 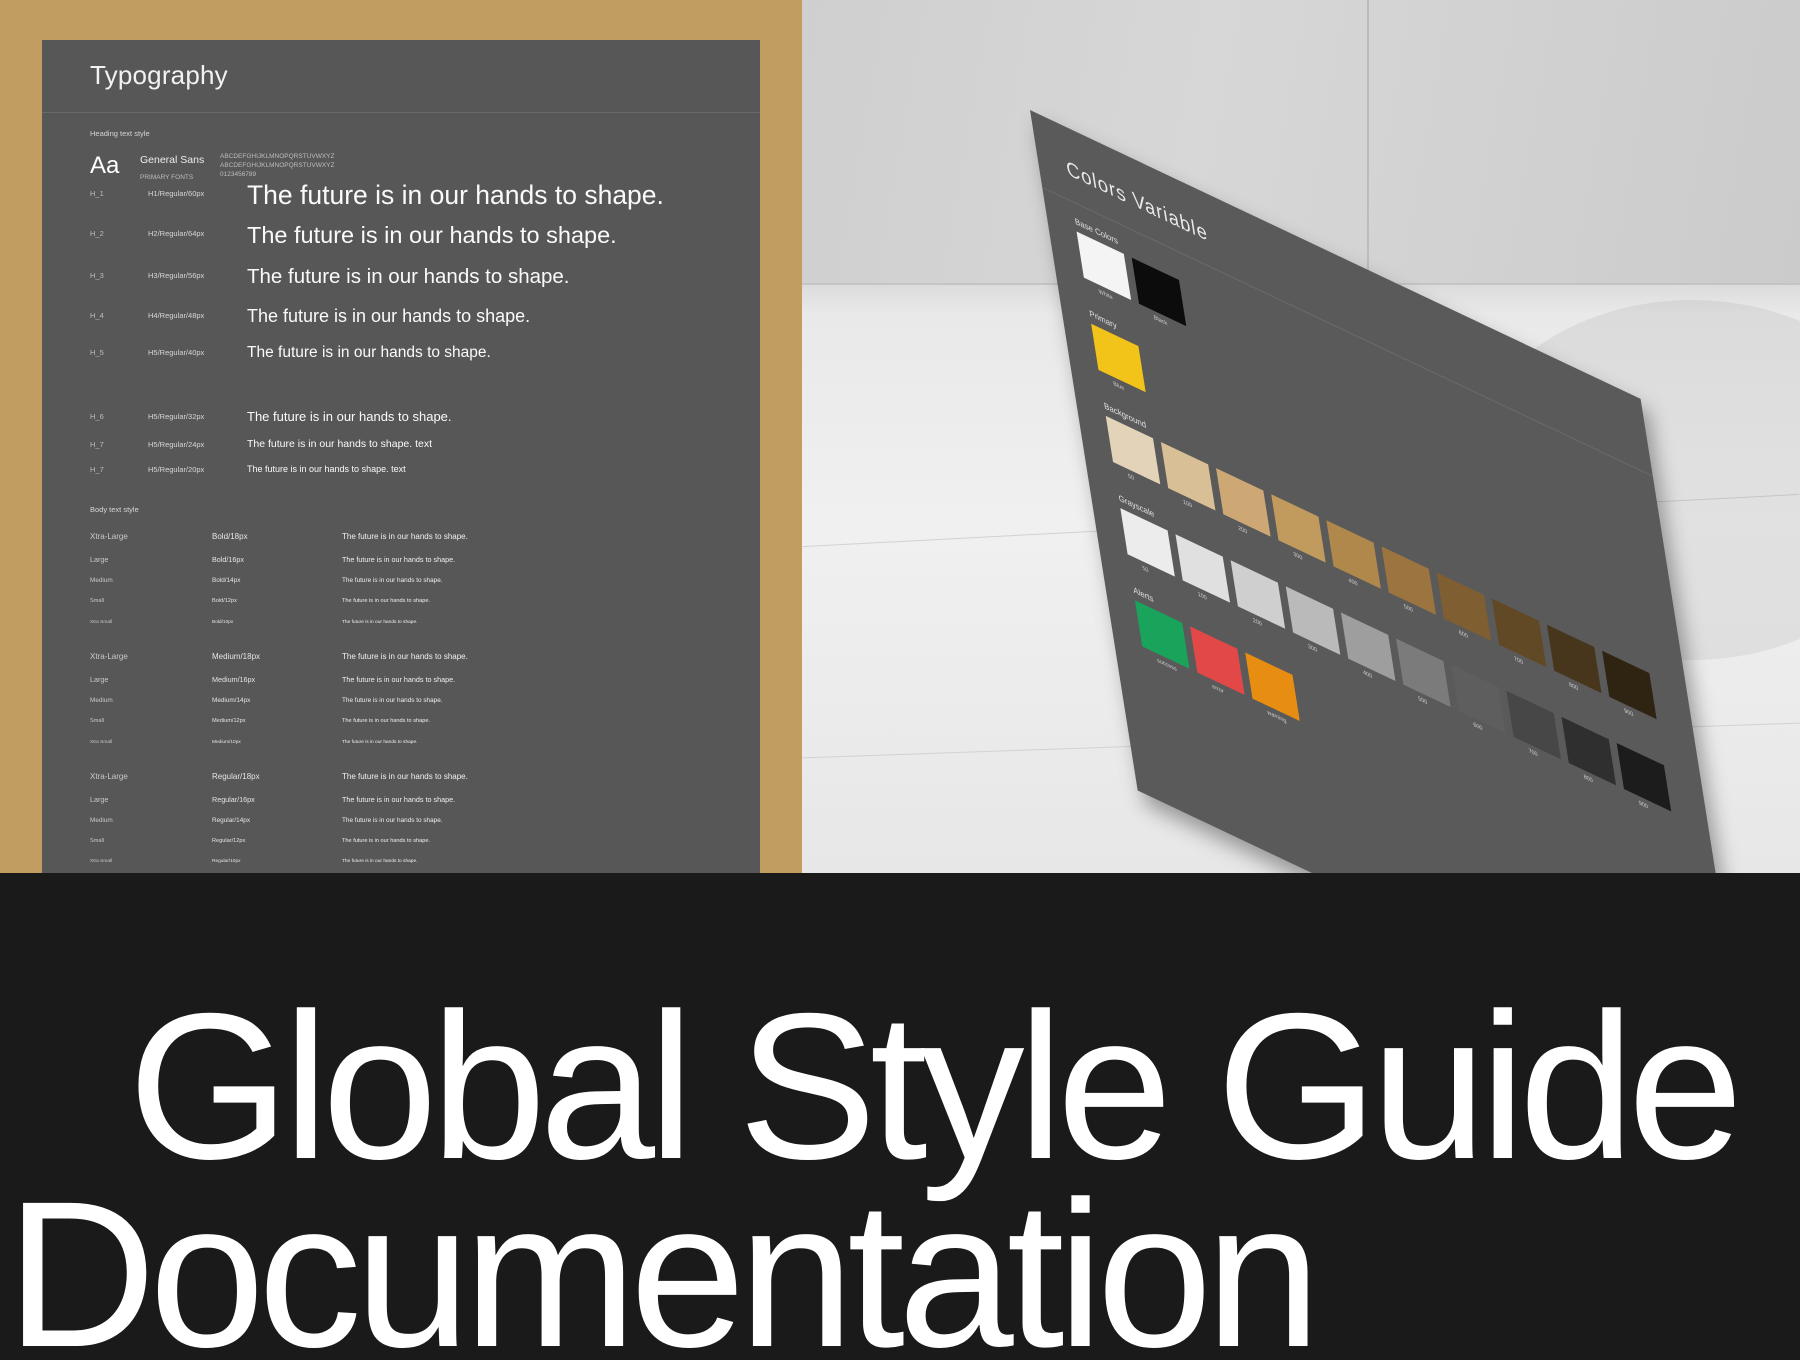 What do you see at coordinates (1118, 386) in the screenshot?
I see `primary-swatch-label: Blue` at bounding box center [1118, 386].